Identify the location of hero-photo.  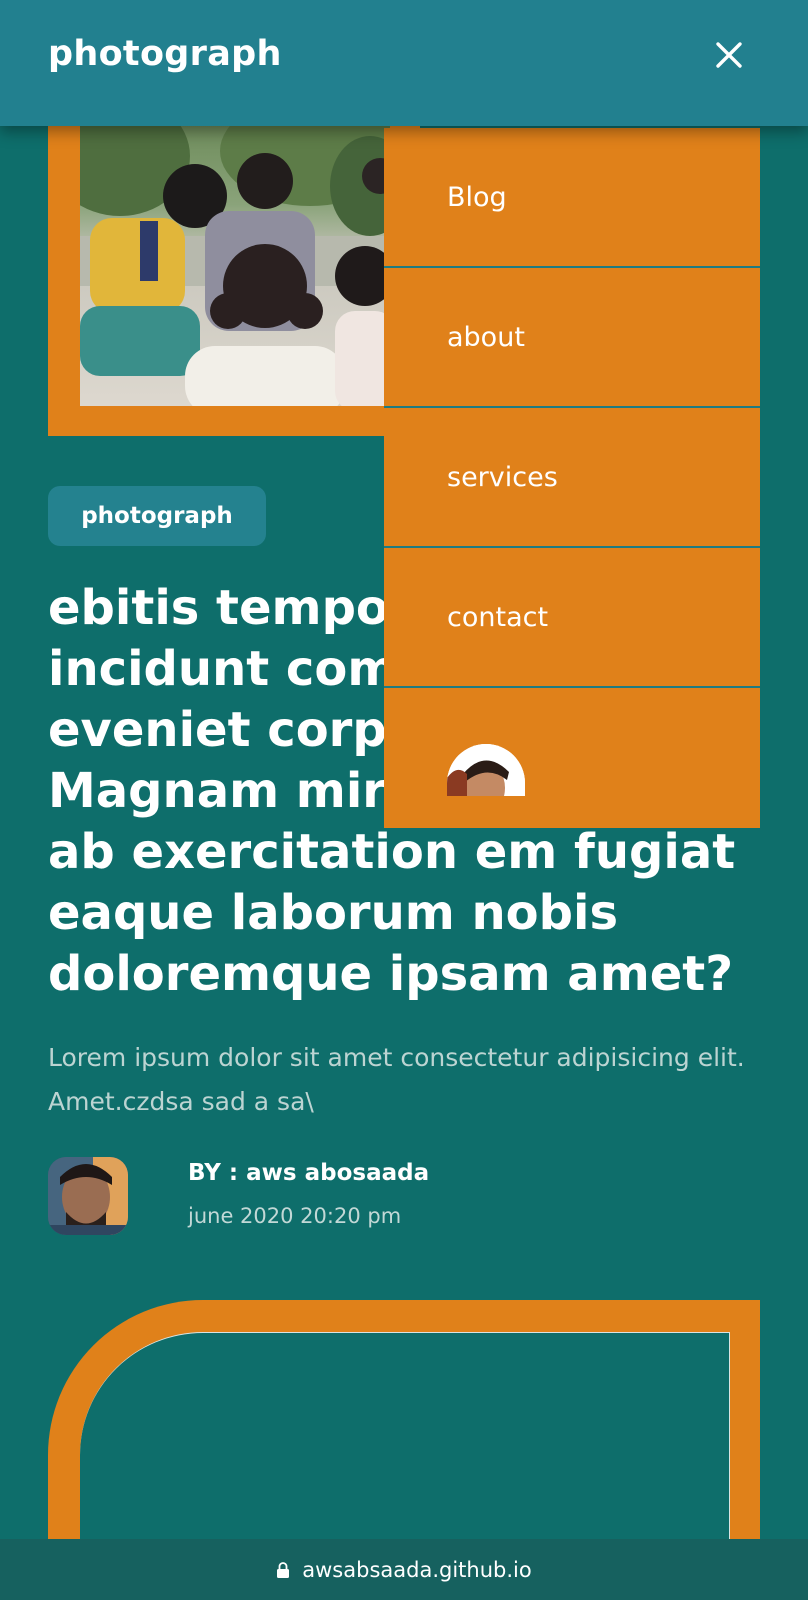
(235, 266).